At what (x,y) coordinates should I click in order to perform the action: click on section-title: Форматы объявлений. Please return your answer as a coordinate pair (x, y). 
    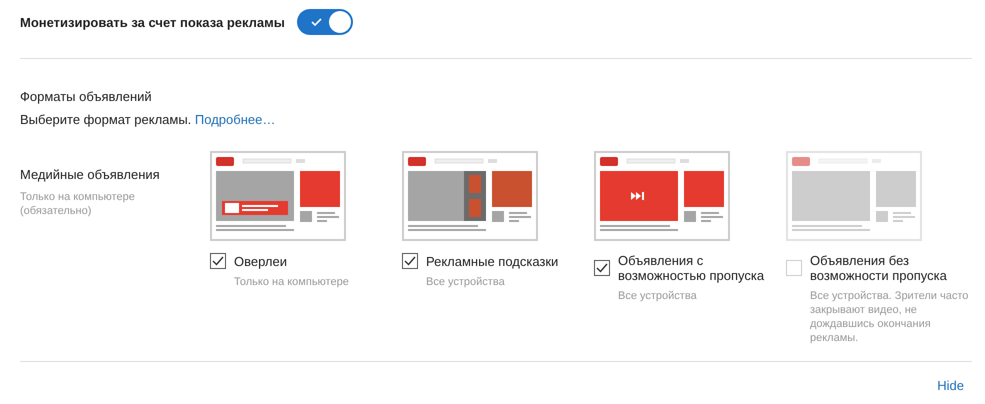
    Looking at the image, I should click on (86, 96).